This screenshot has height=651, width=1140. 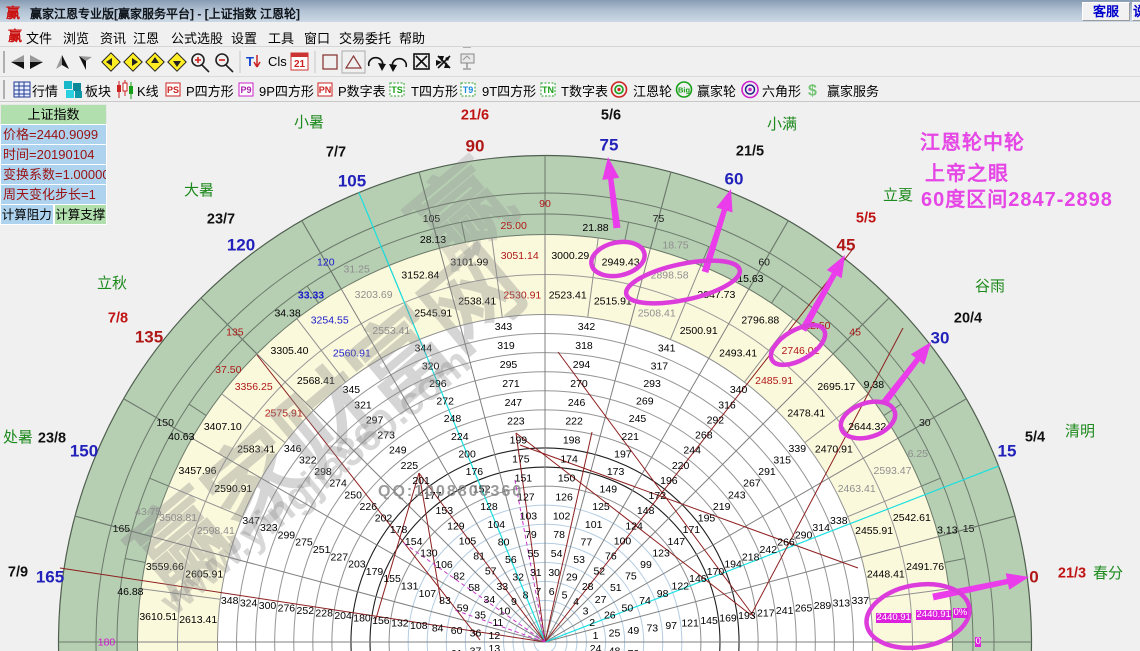 I want to click on svg-text: TS, so click(x=397, y=90).